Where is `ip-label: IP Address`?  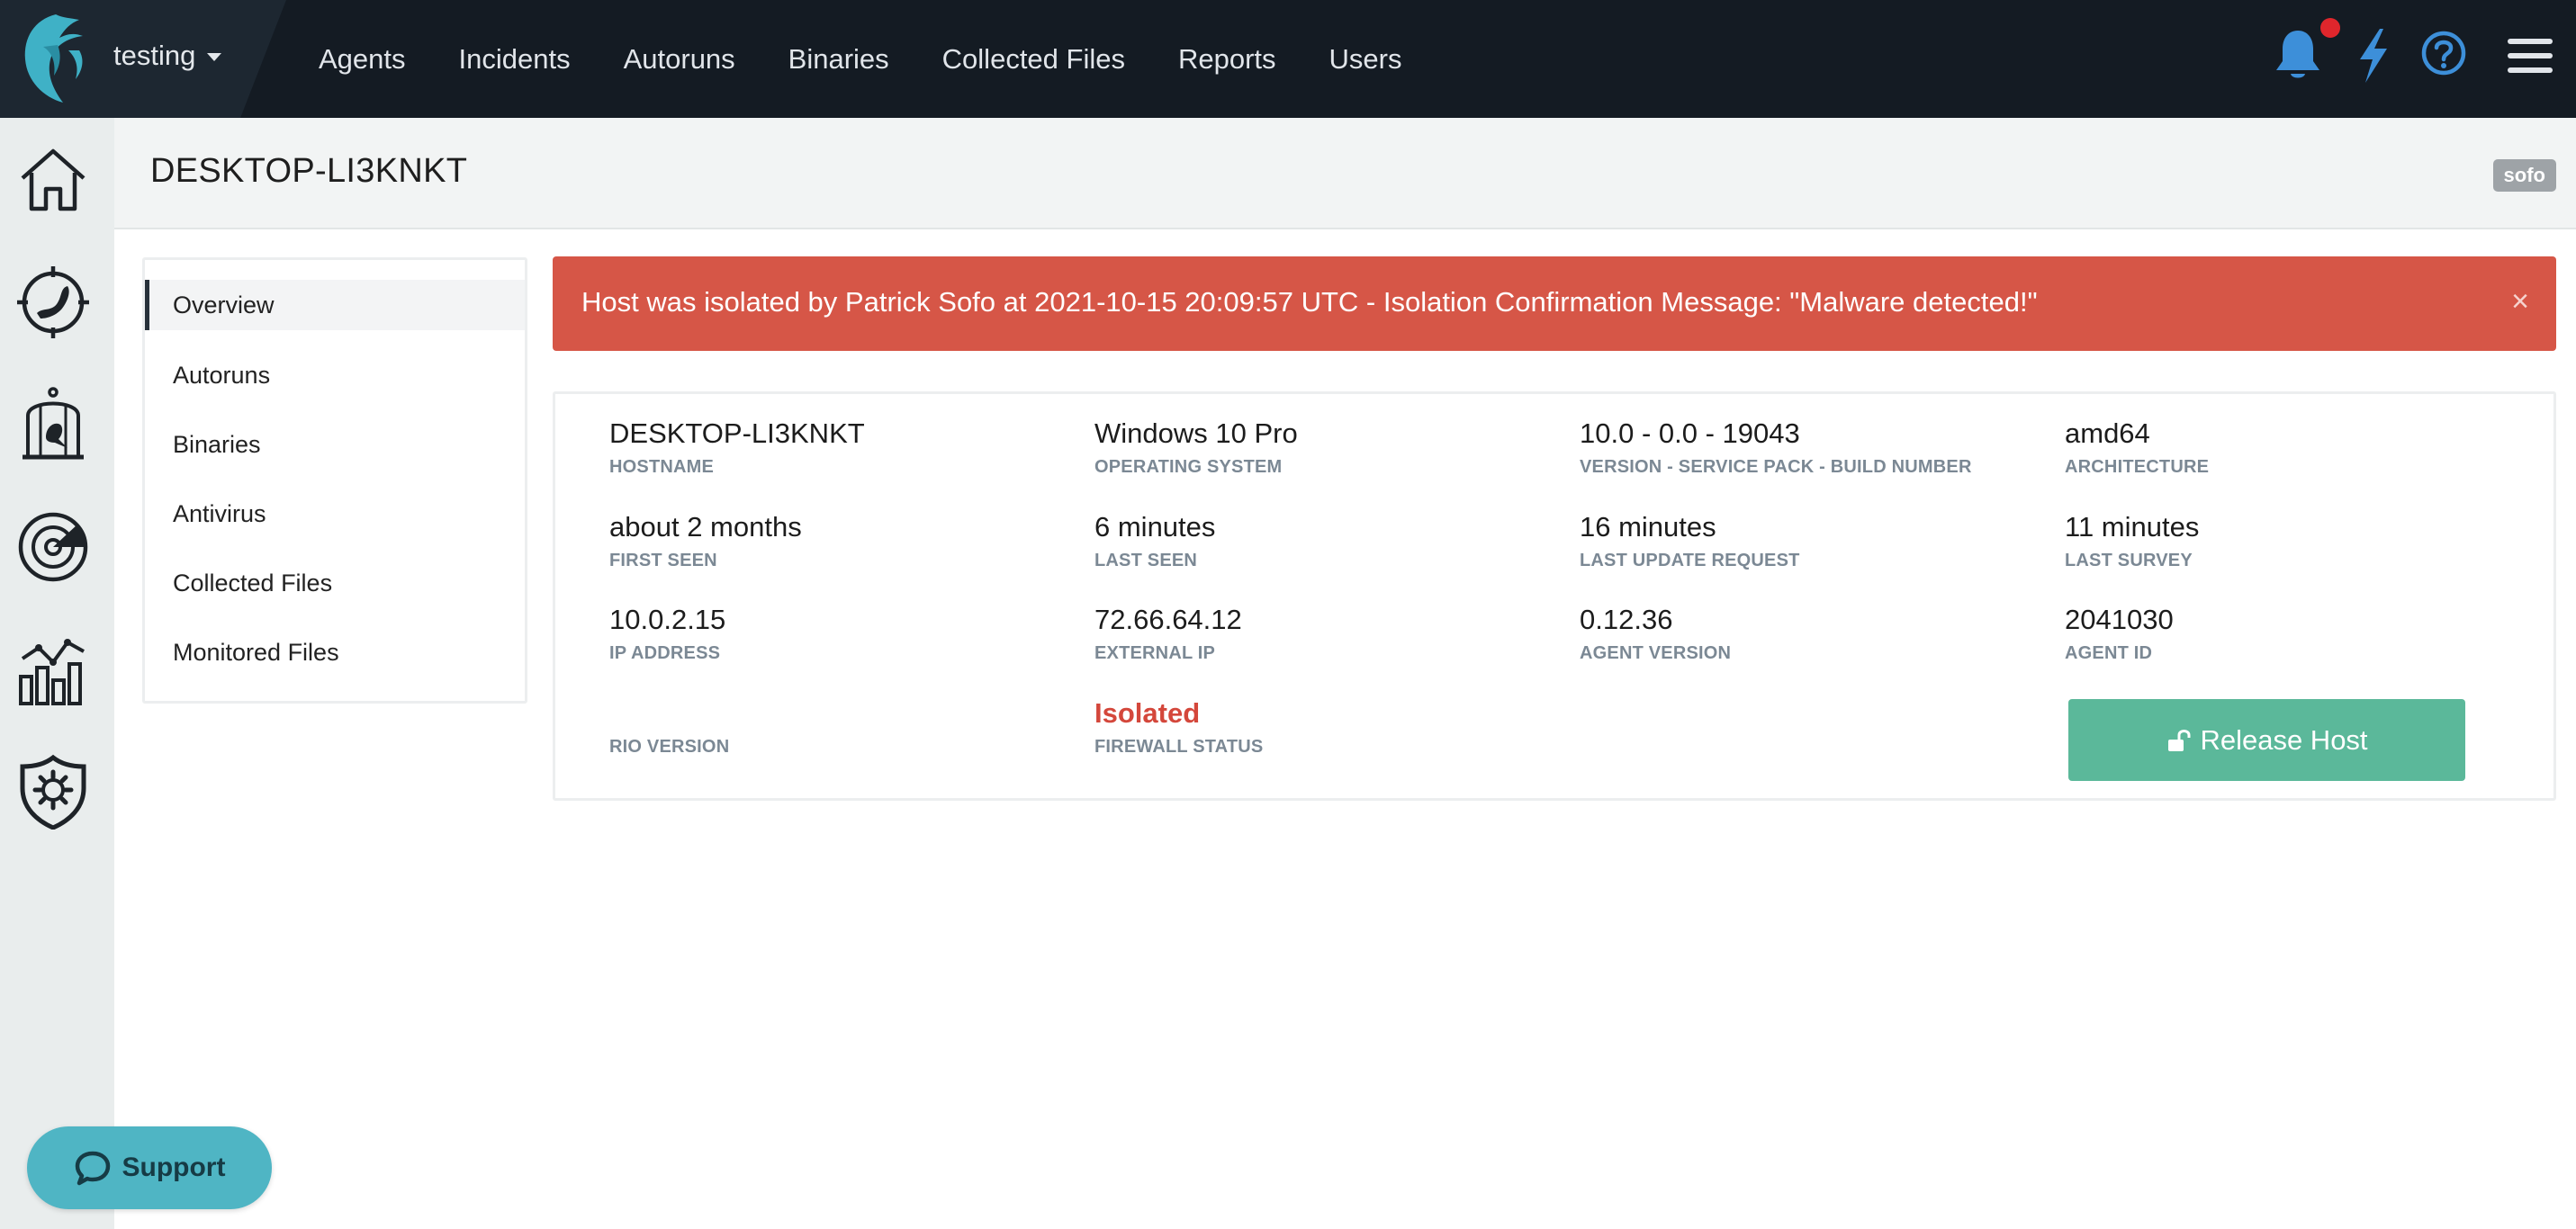
ip-label: IP Address is located at coordinates (665, 653).